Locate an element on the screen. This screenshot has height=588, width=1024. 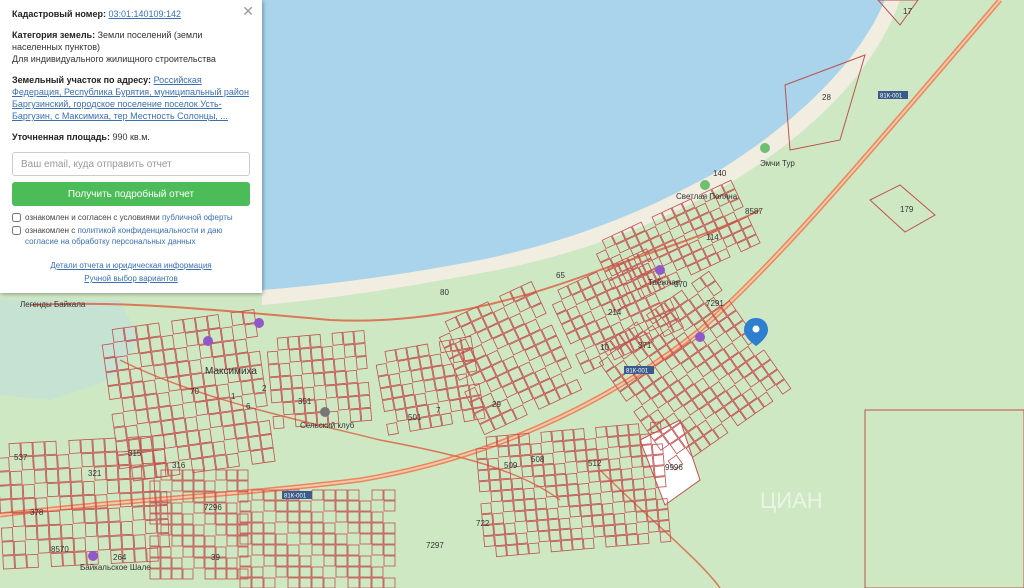
get-report-button: Получить подробный отчет is located at coordinates (131, 194).